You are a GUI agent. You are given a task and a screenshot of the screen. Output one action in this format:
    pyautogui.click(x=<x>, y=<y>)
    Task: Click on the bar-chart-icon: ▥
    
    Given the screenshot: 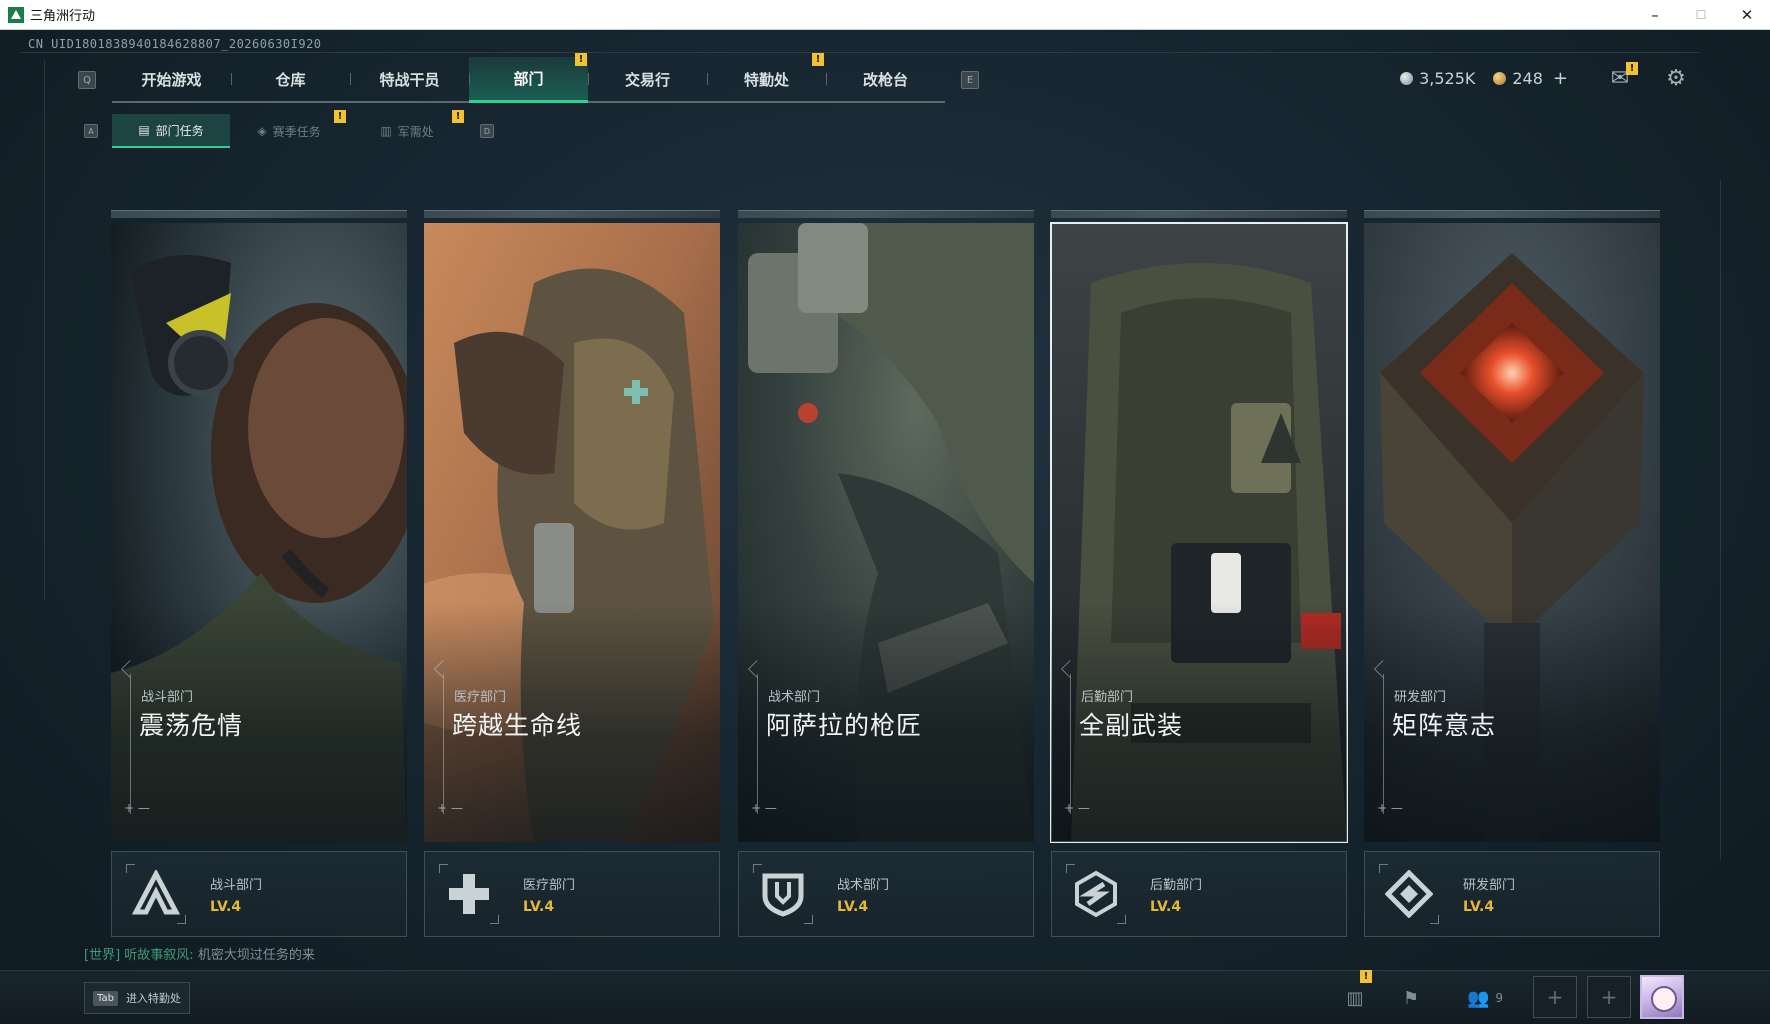 What is the action you would take?
    pyautogui.click(x=1355, y=998)
    